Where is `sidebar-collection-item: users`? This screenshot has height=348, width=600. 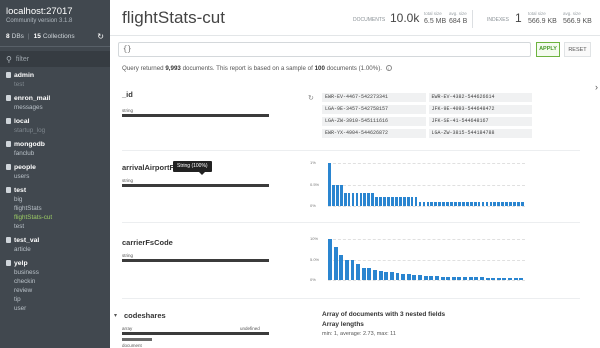
sidebar-collection-item: users is located at coordinates (55, 176).